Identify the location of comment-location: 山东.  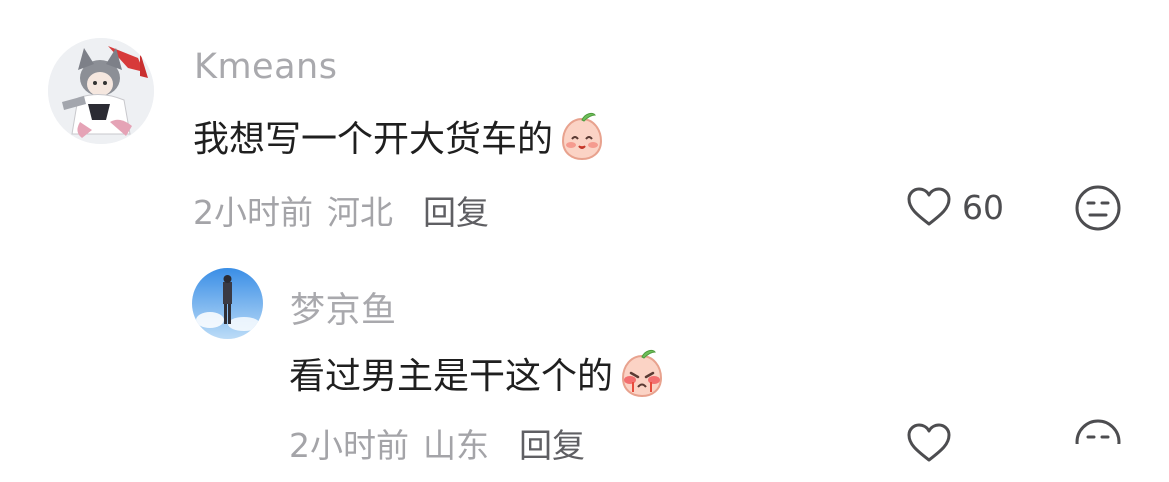
(456, 445).